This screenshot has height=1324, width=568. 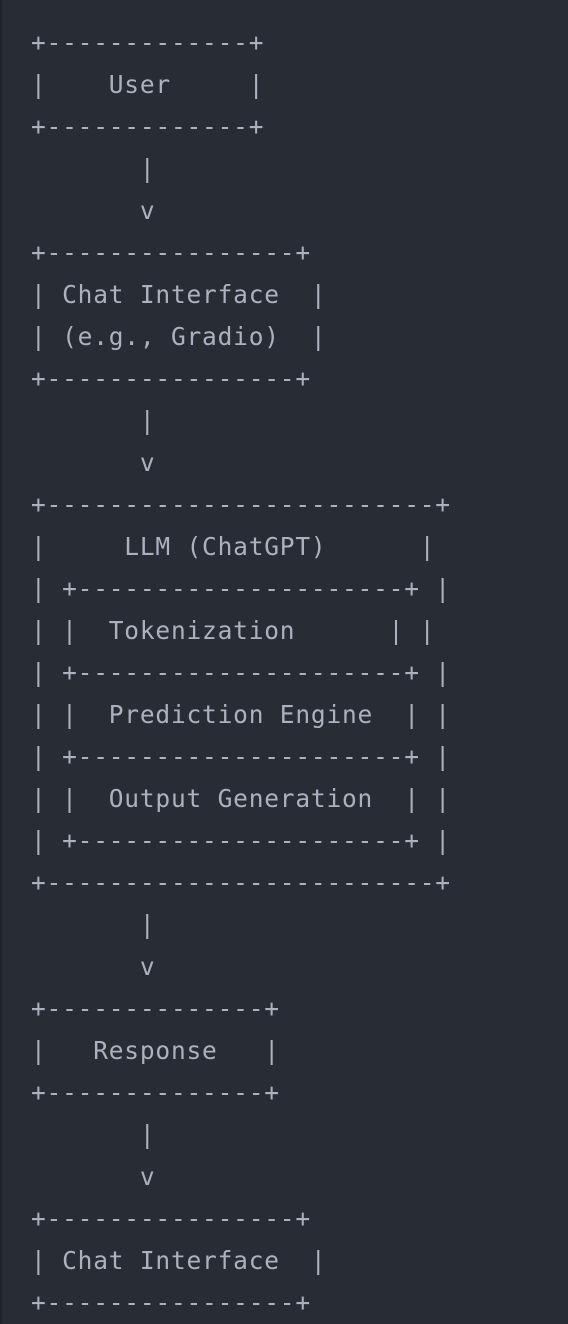 What do you see at coordinates (148, 84) in the screenshot?
I see `diagram-line: | User |` at bounding box center [148, 84].